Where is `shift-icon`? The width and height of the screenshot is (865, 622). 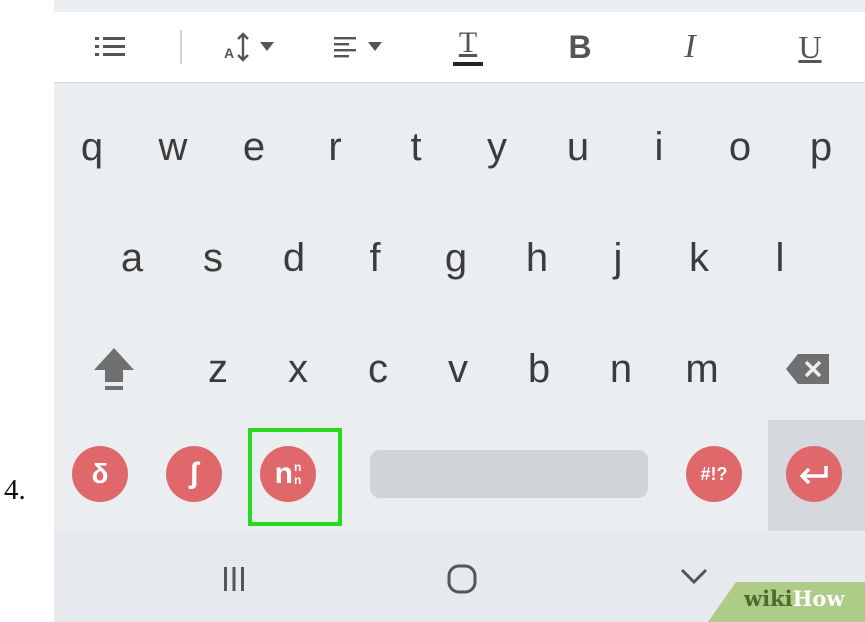 shift-icon is located at coordinates (114, 369).